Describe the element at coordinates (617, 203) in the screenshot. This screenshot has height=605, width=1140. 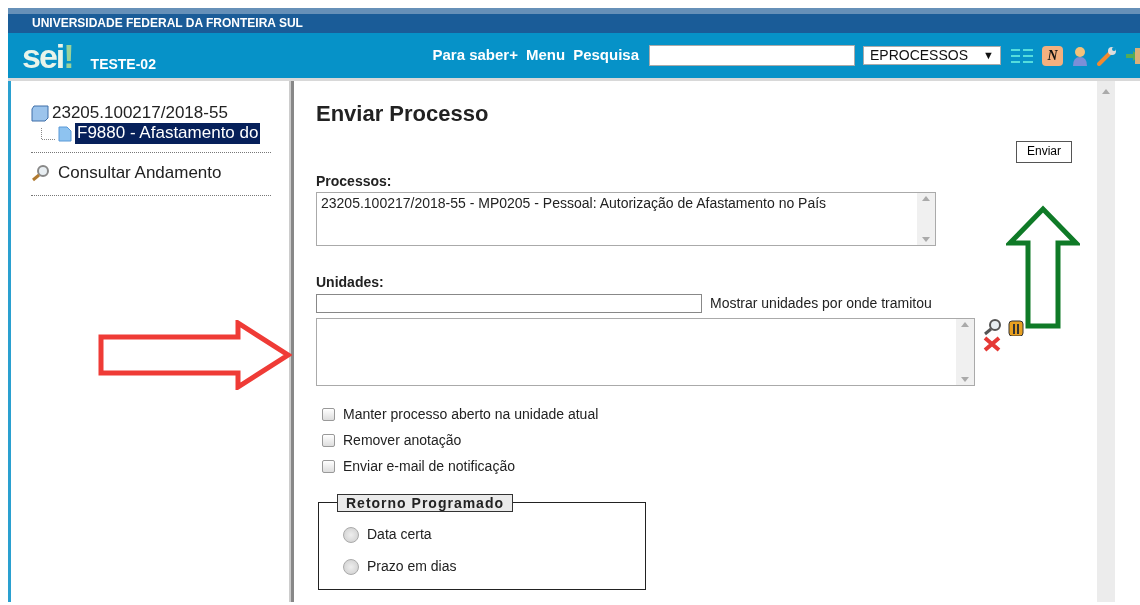
I see `list-item: 23205.100217/2018-55 - MP0205 - Pessoal: Autorização de Afastamento no País` at that location.